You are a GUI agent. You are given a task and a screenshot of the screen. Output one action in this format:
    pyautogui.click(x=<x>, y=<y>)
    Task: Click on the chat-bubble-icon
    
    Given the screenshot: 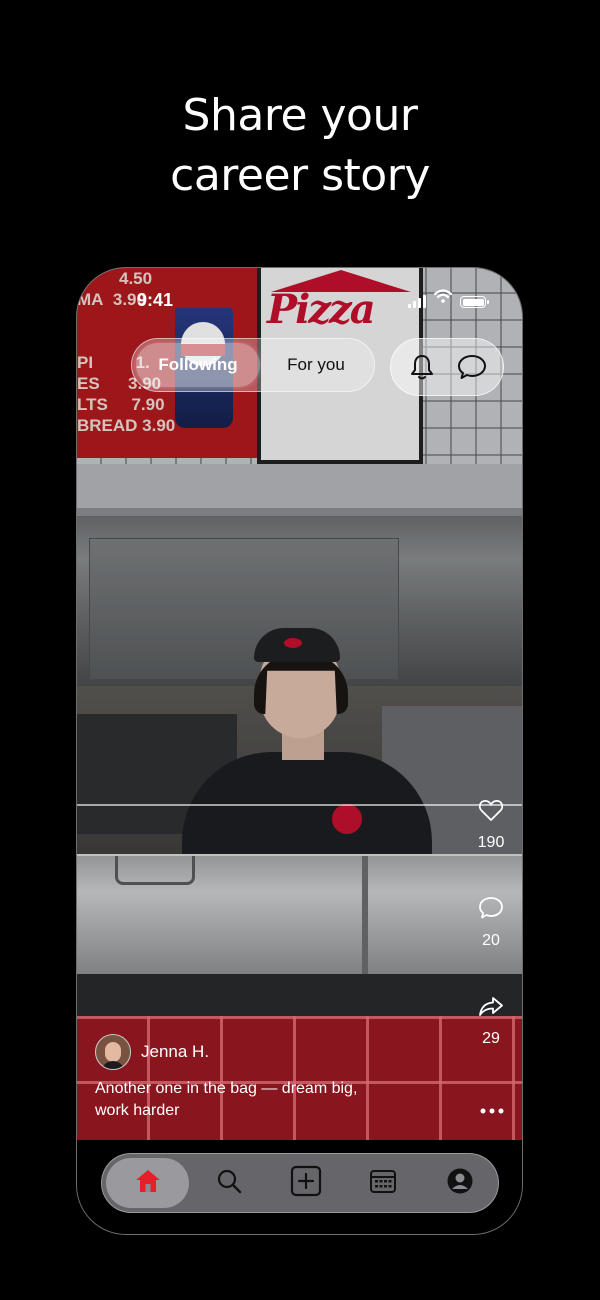 What is the action you would take?
    pyautogui.click(x=472, y=367)
    